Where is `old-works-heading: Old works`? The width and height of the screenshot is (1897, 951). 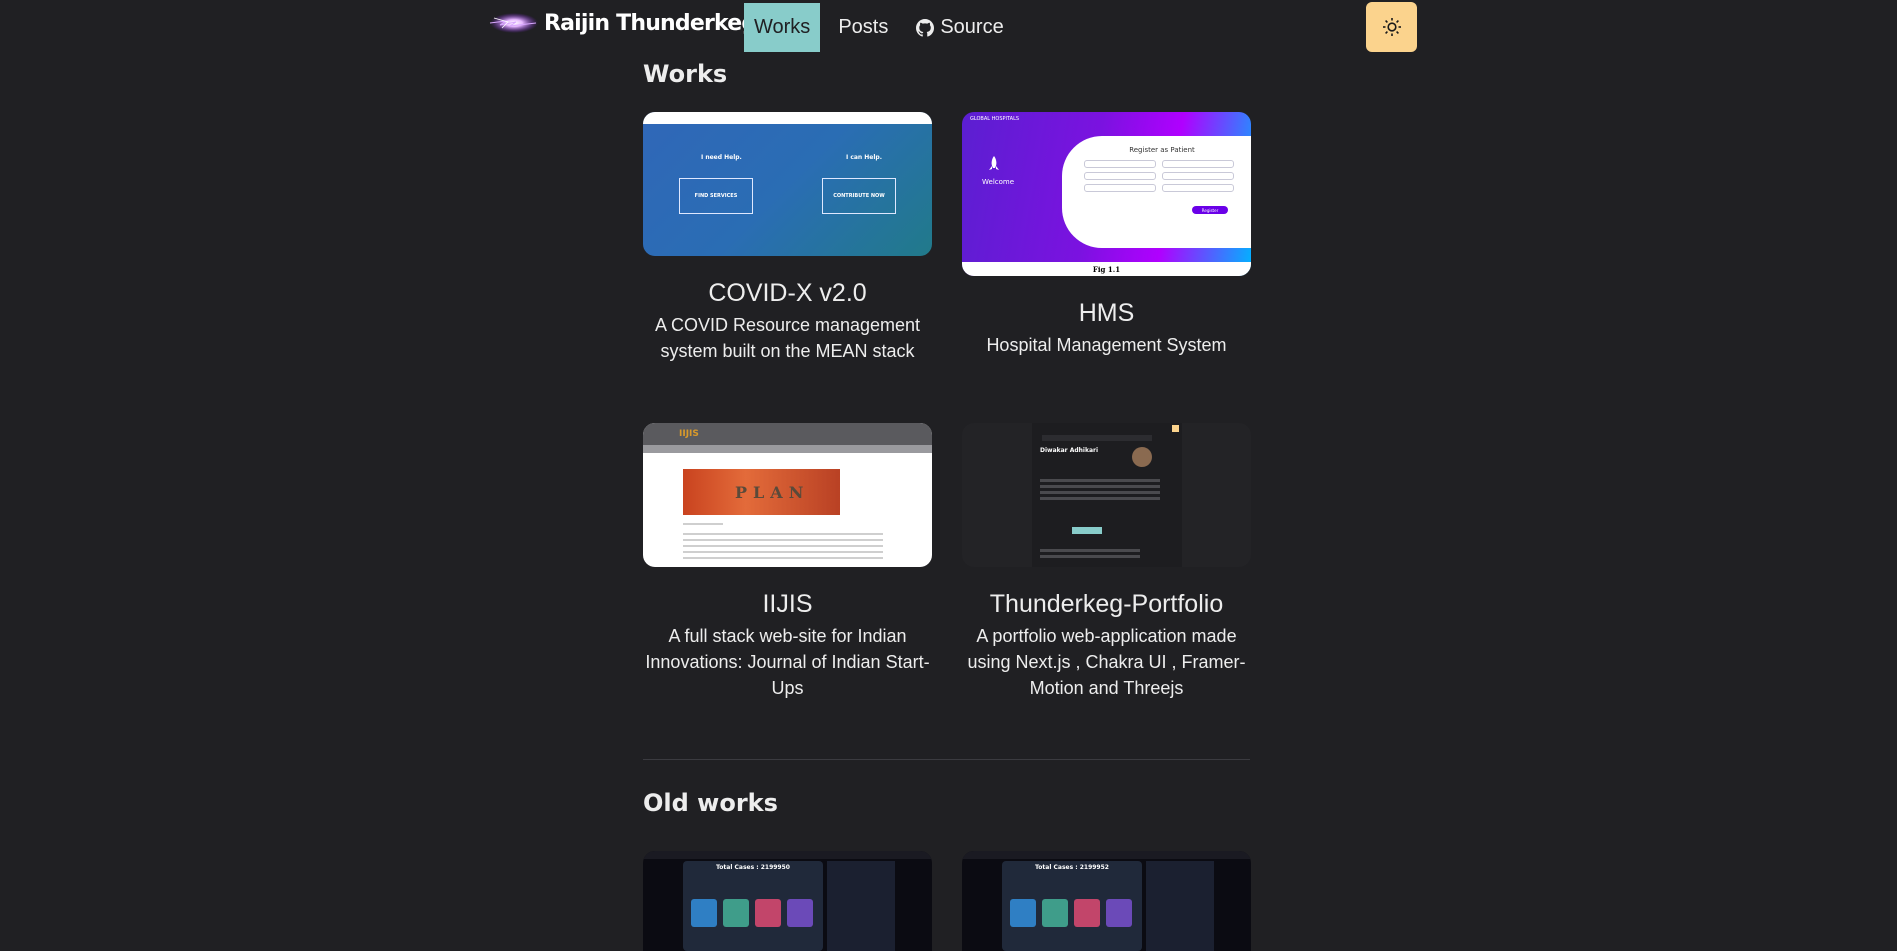 old-works-heading: Old works is located at coordinates (710, 803).